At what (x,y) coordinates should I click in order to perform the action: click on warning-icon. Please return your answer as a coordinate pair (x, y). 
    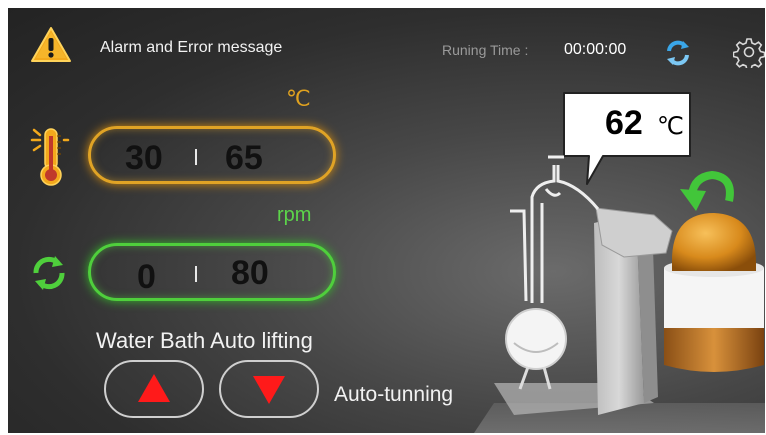
    Looking at the image, I should click on (51, 45).